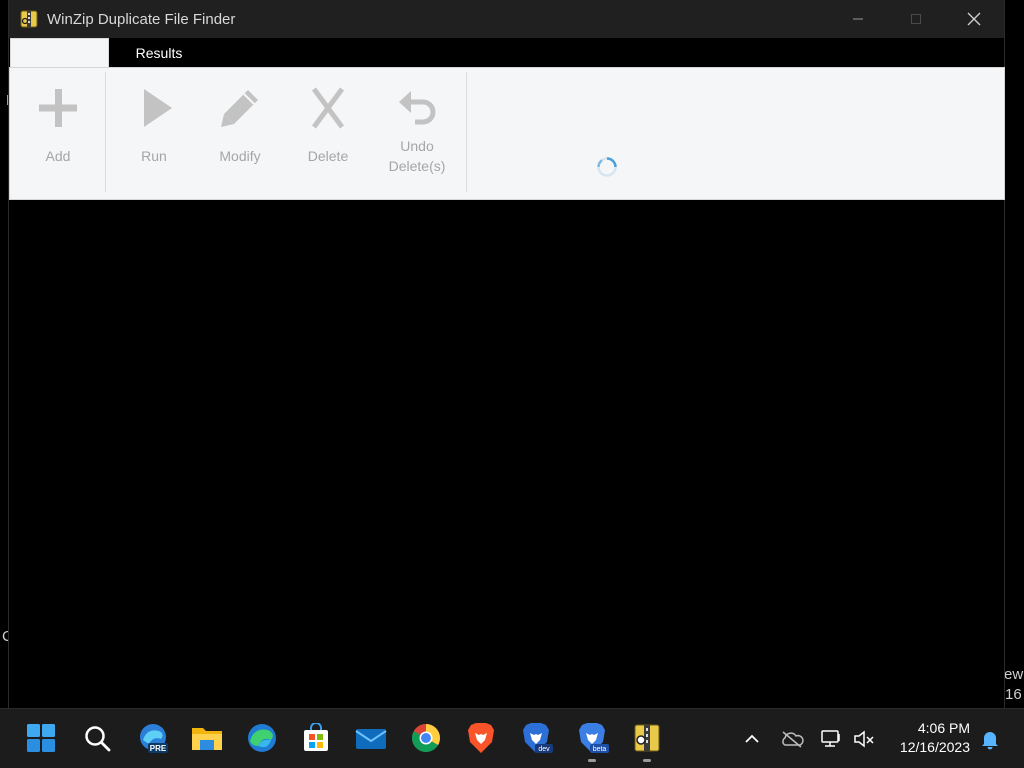 The width and height of the screenshot is (1024, 768). What do you see at coordinates (154, 128) in the screenshot?
I see `run-button: Run` at bounding box center [154, 128].